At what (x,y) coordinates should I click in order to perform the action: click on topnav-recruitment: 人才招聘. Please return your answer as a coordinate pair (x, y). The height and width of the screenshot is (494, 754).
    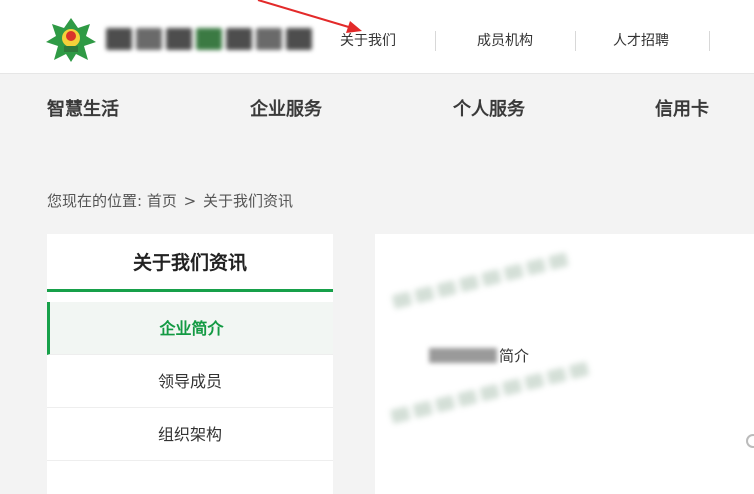
    Looking at the image, I should click on (641, 41).